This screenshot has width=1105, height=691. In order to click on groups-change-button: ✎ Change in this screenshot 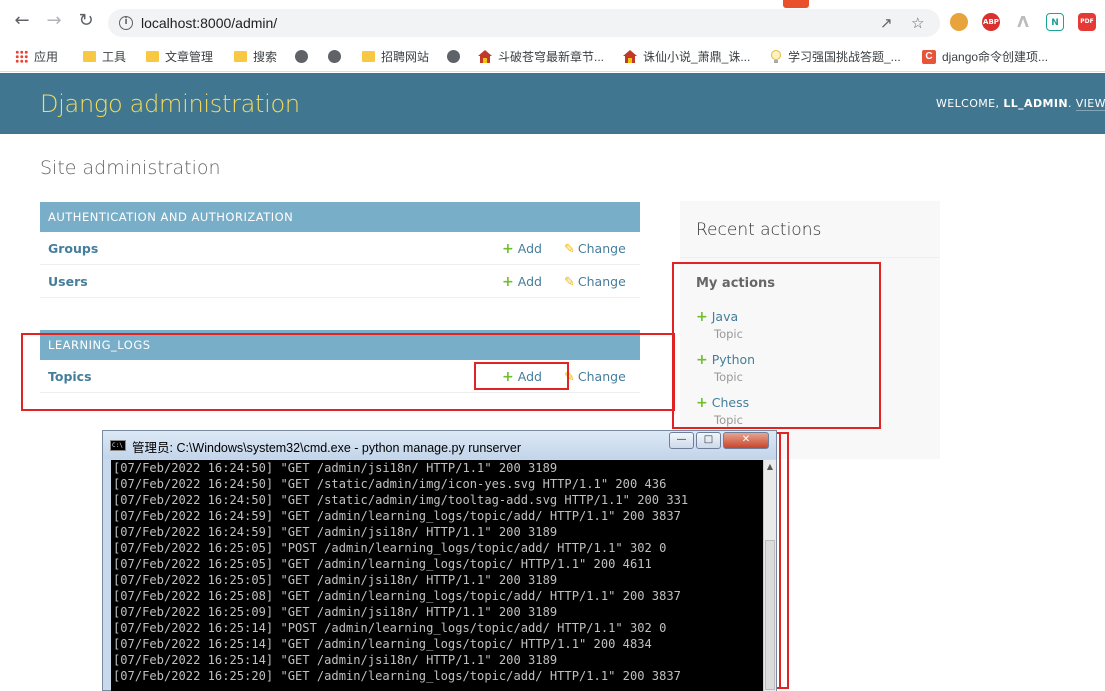, I will do `click(595, 249)`.